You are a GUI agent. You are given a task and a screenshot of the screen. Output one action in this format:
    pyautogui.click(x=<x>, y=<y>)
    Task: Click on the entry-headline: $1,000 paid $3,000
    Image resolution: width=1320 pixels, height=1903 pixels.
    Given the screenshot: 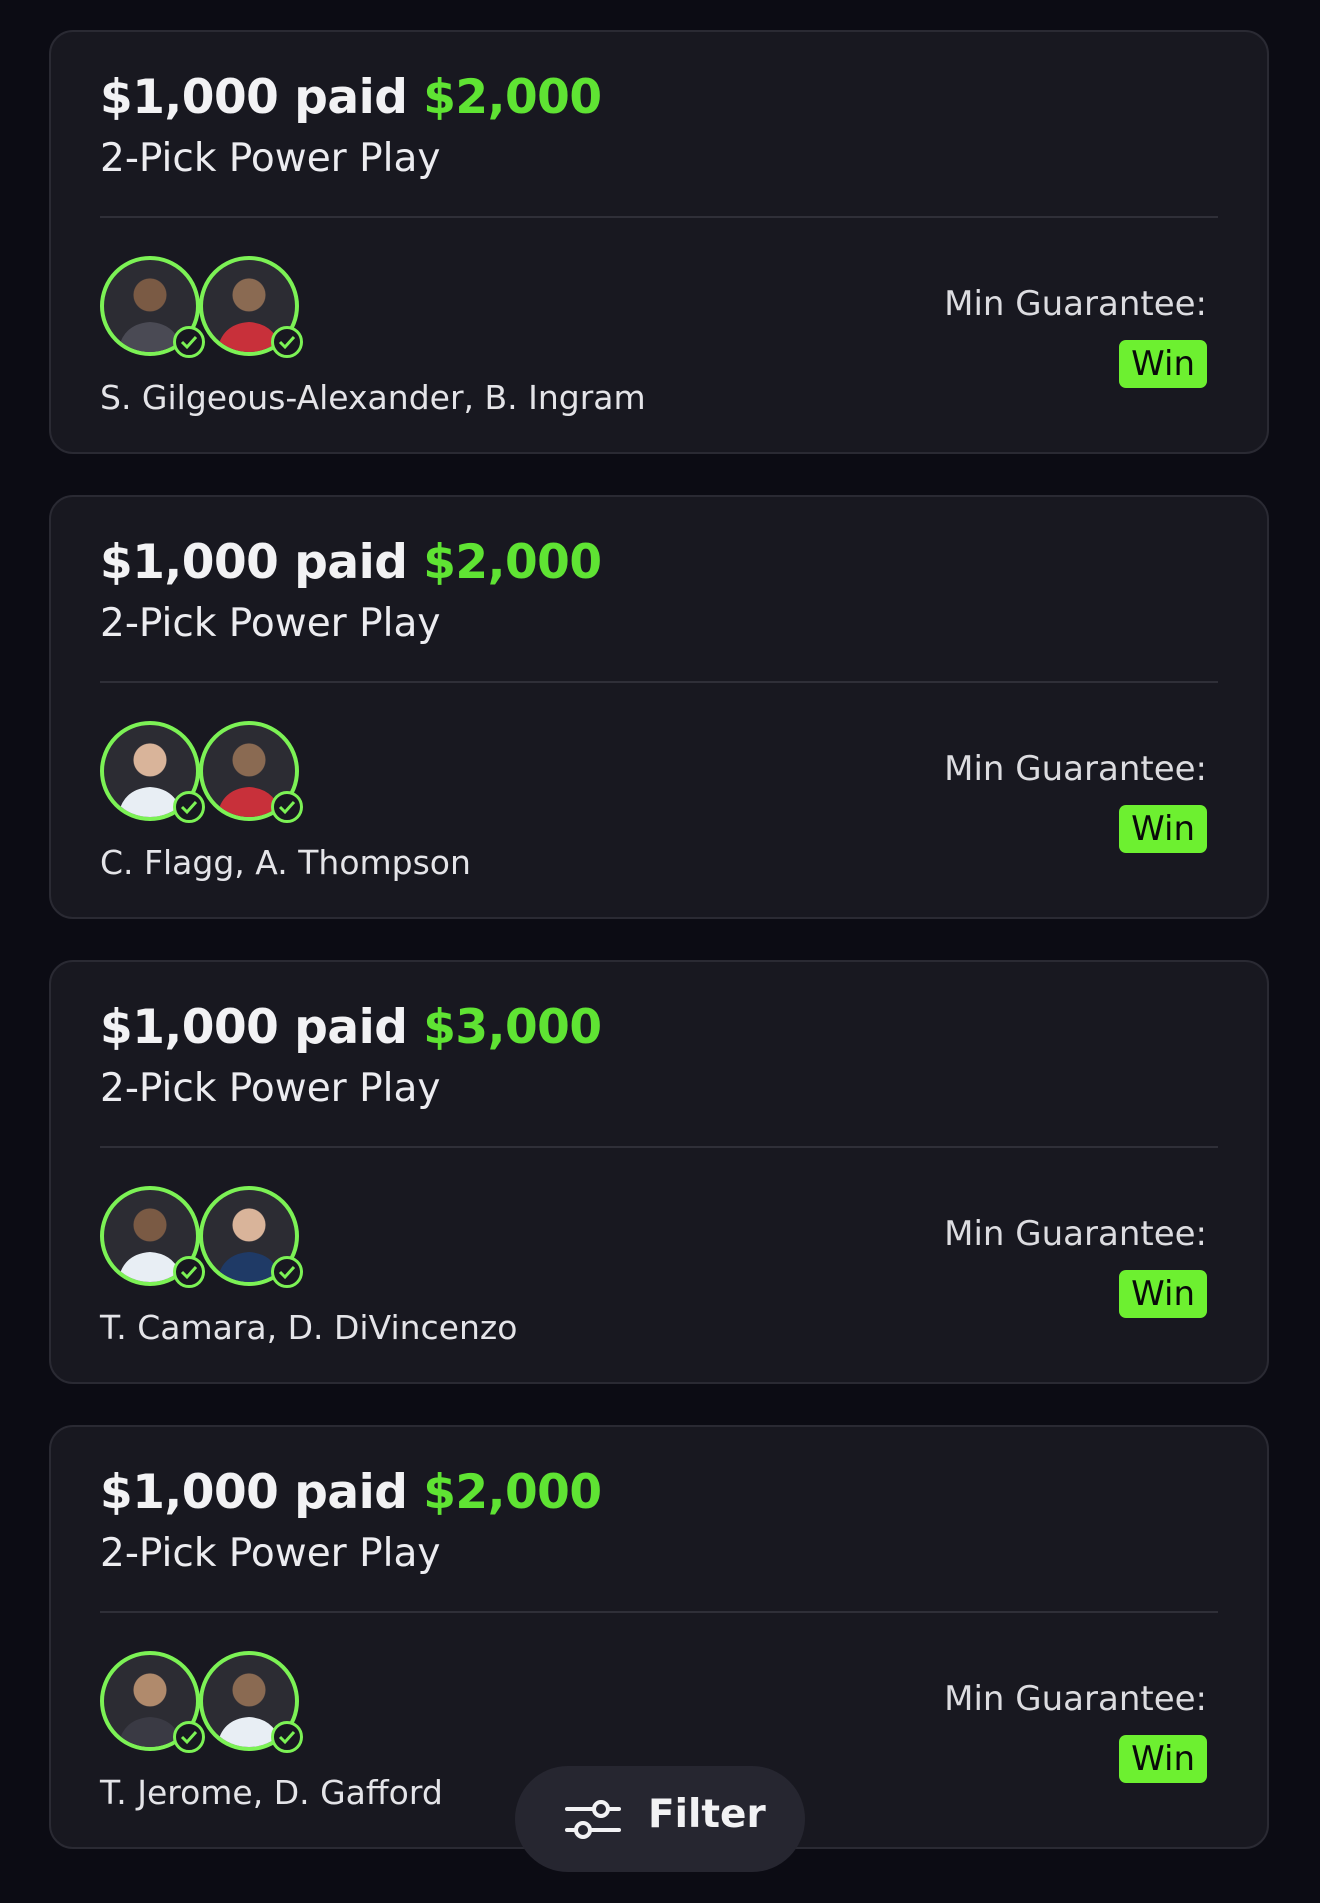 What is the action you would take?
    pyautogui.click(x=351, y=1027)
    